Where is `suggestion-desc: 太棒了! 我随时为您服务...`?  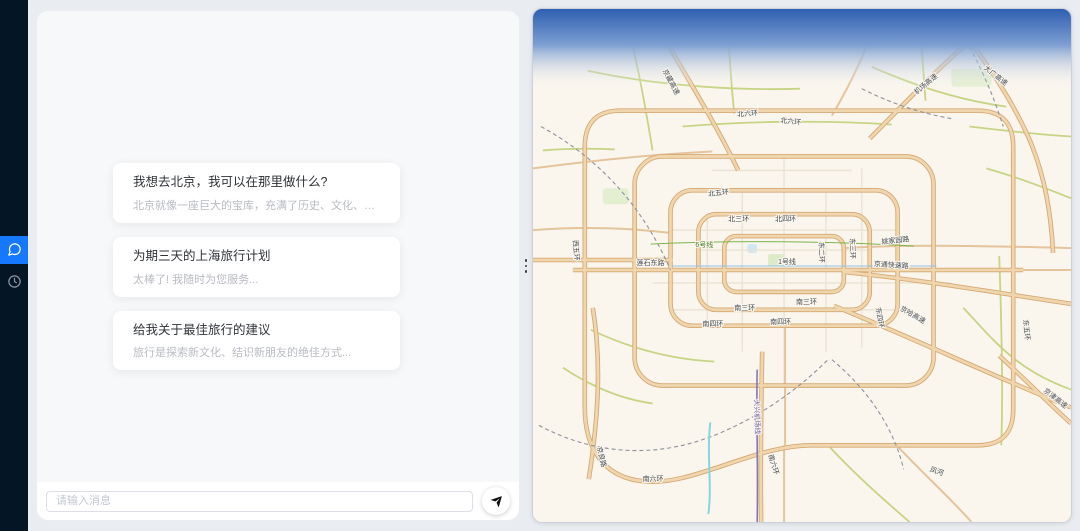 suggestion-desc: 太棒了! 我随时为您服务... is located at coordinates (196, 279).